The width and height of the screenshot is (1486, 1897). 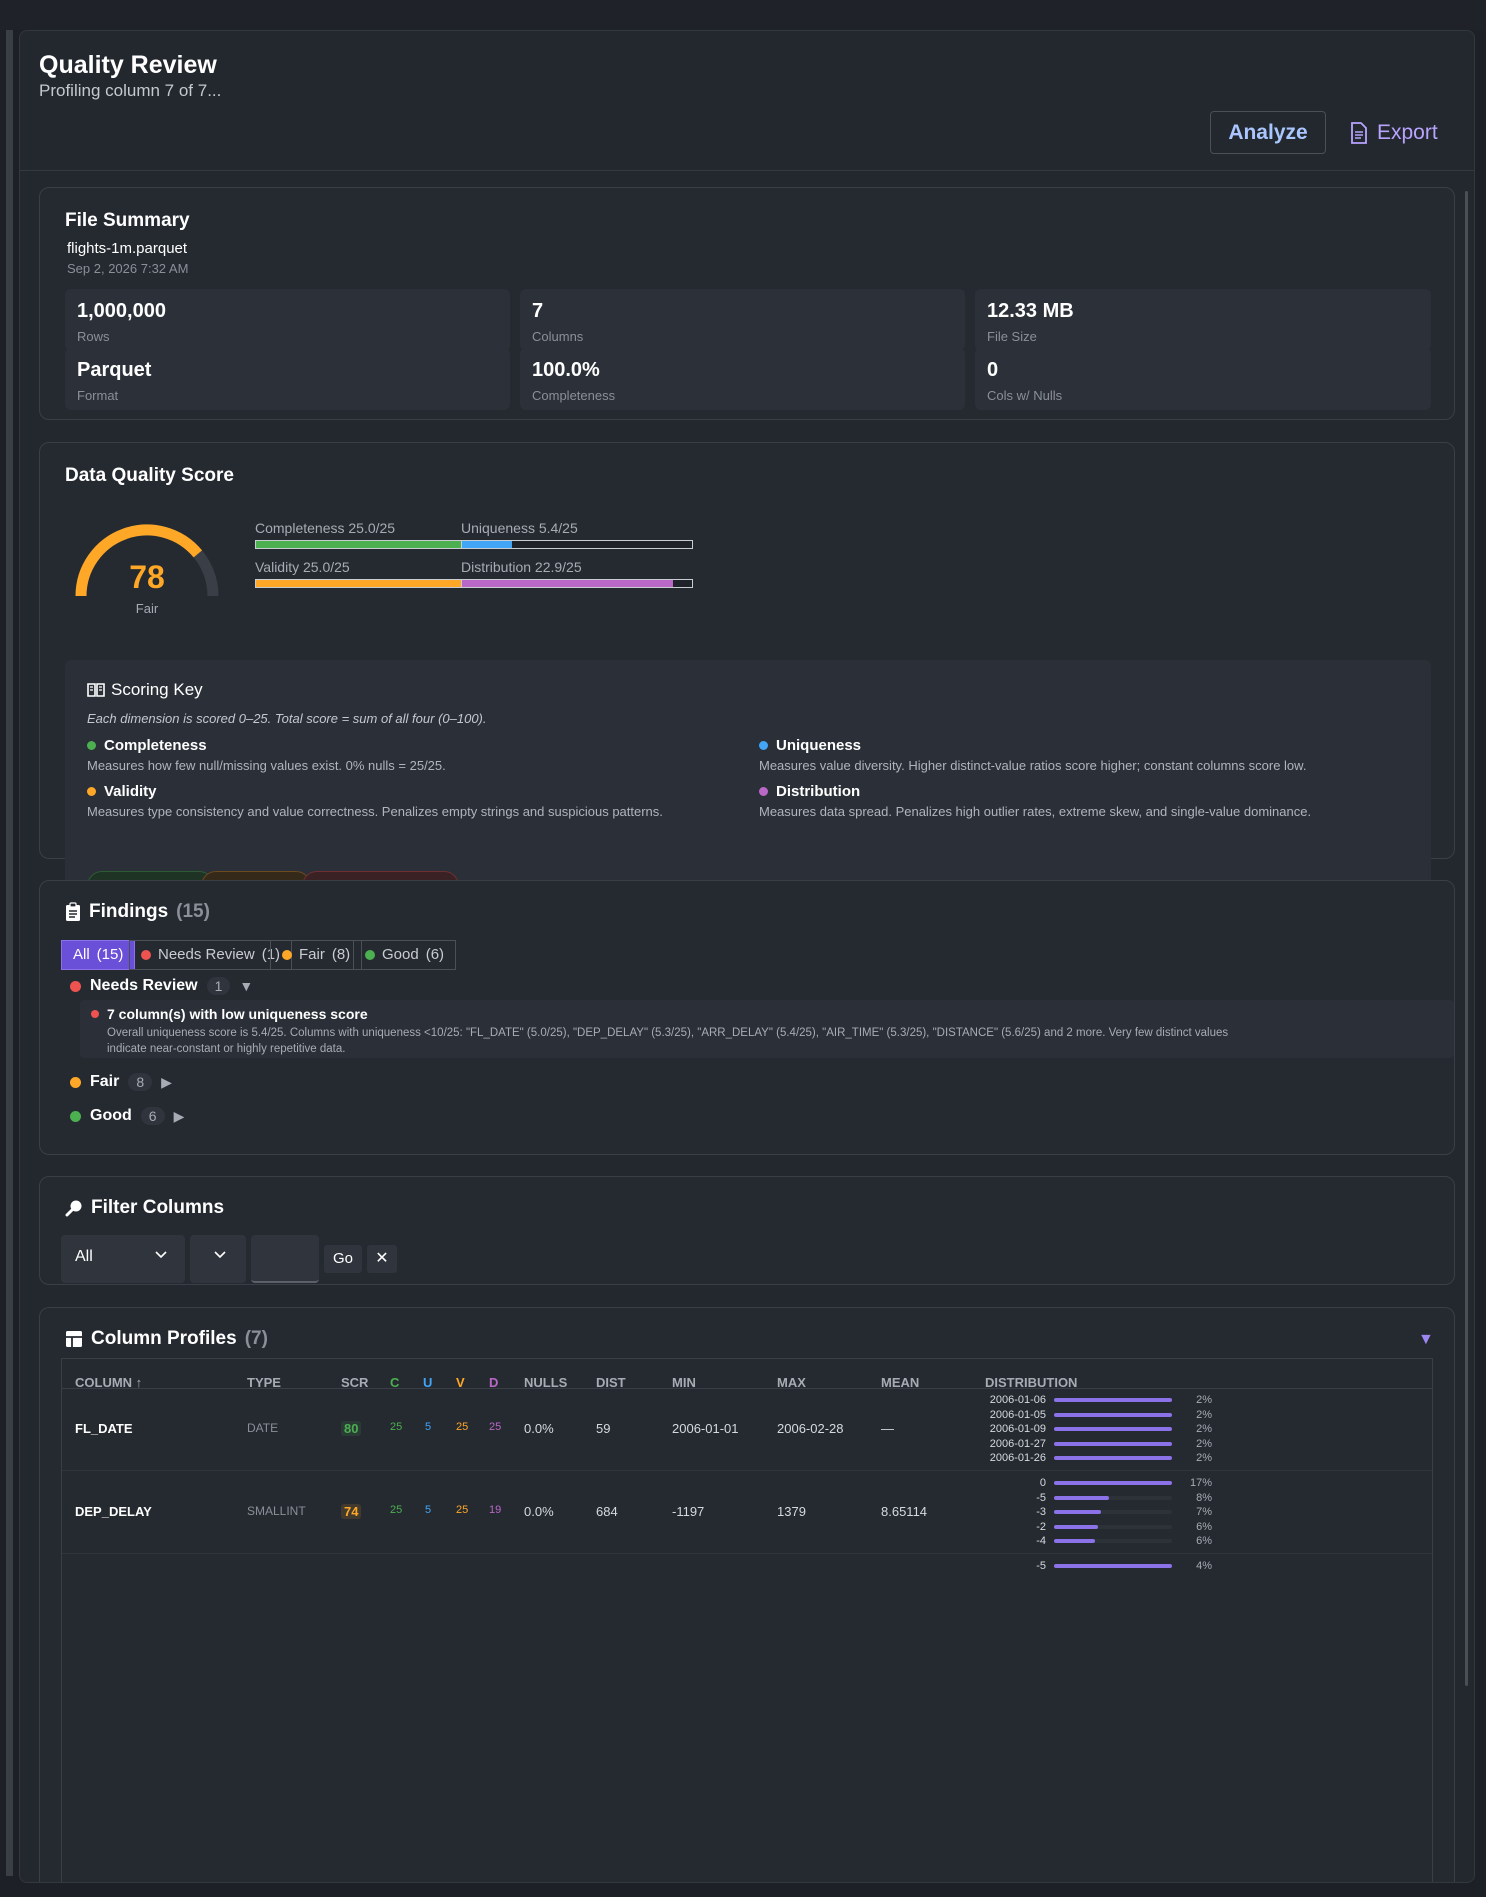 What do you see at coordinates (742, 379) in the screenshot?
I see `stat-completeness: 100.0% Completeness` at bounding box center [742, 379].